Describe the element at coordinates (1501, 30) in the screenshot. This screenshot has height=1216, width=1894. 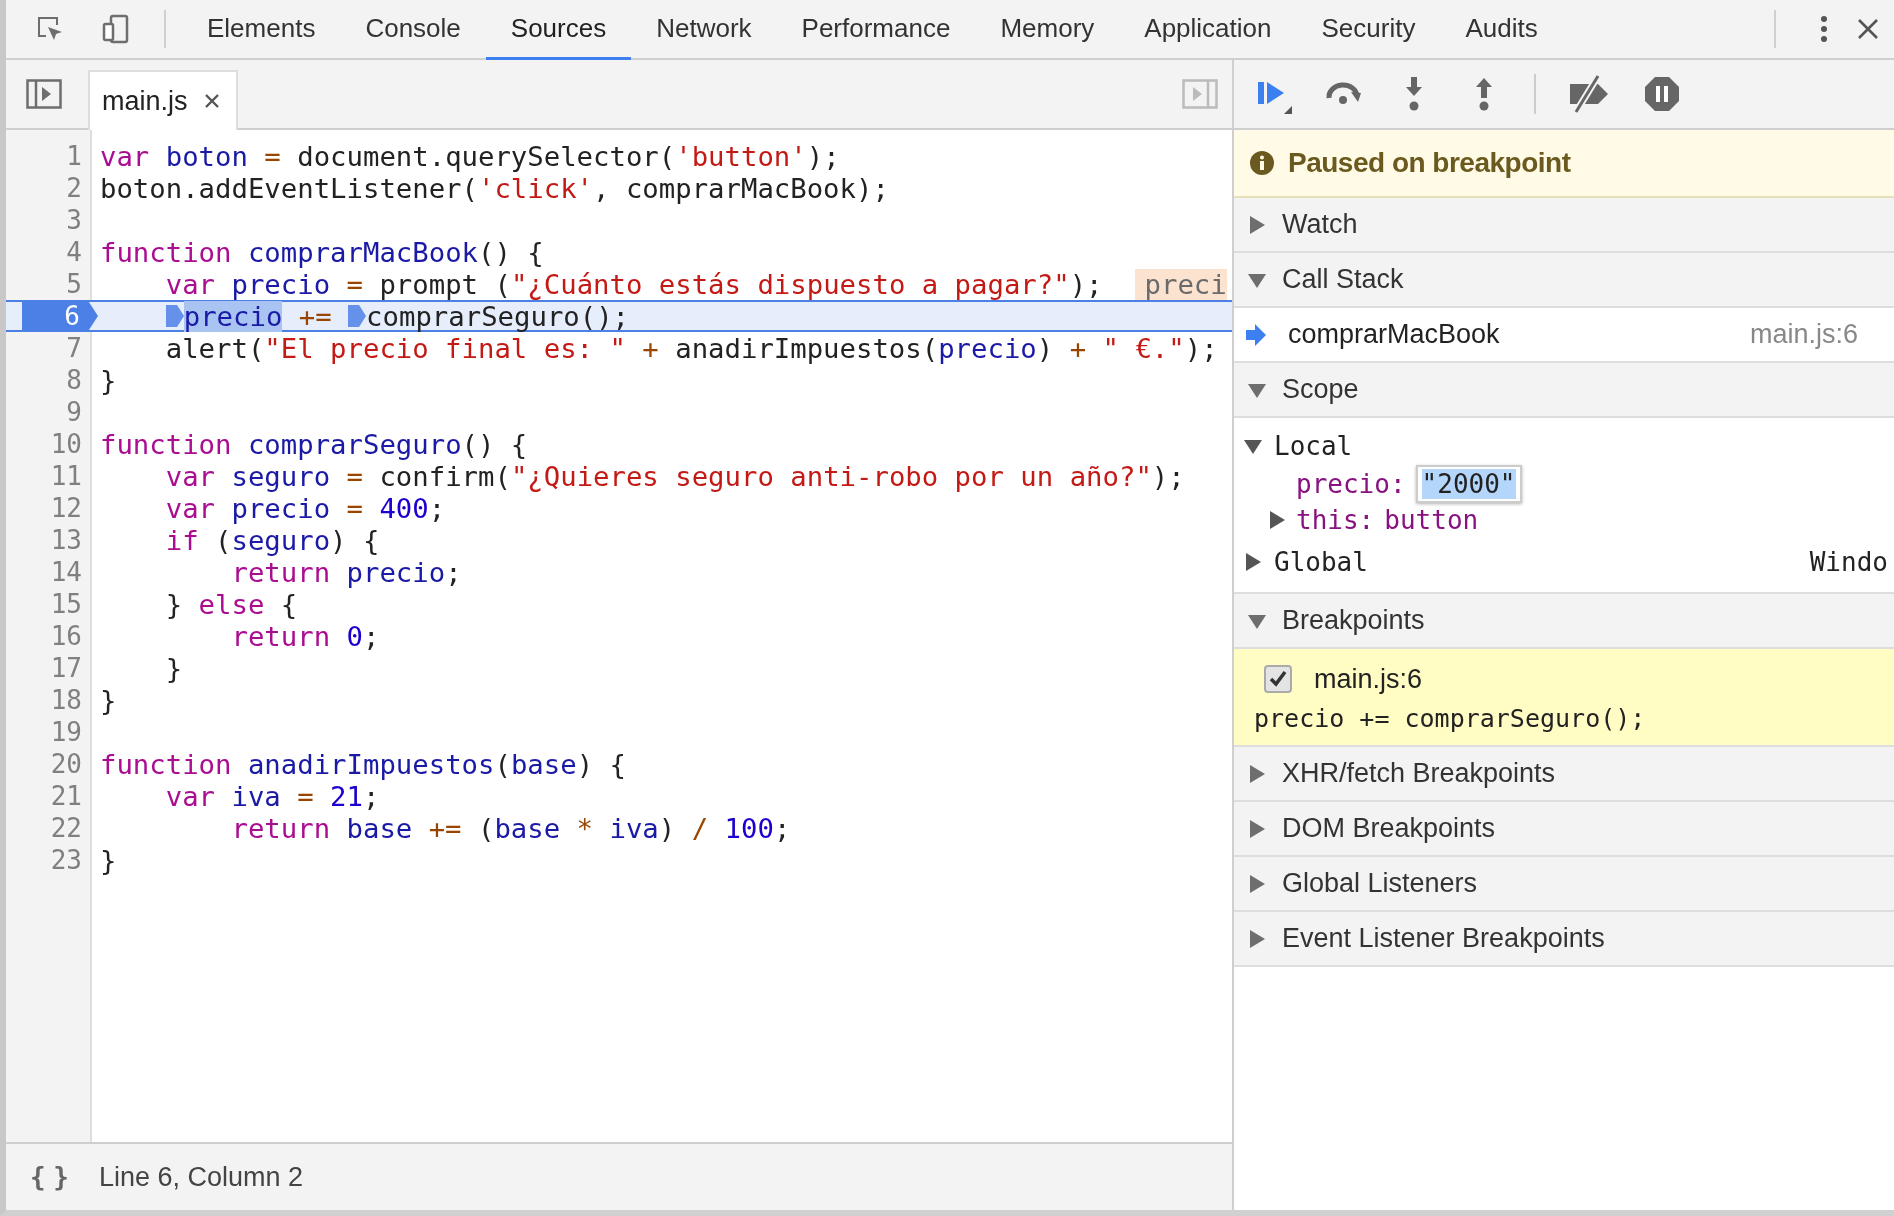
I see `panel-tab: Audits` at that location.